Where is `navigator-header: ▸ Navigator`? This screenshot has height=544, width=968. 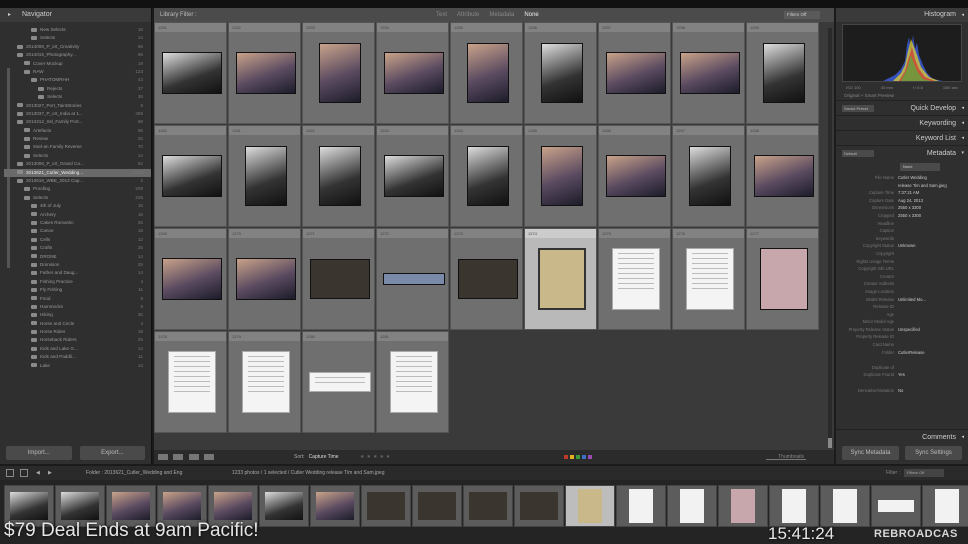
navigator-header: ▸ Navigator is located at coordinates (75, 15).